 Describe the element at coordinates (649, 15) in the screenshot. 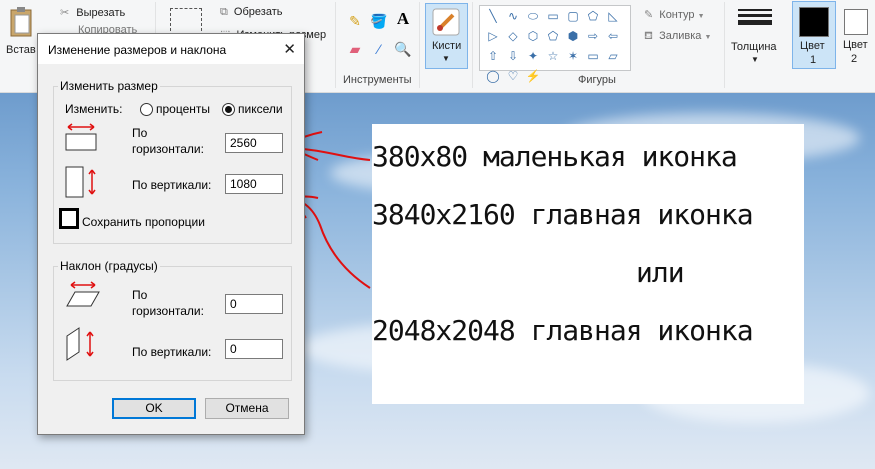

I see `outline-icon: ✎` at that location.